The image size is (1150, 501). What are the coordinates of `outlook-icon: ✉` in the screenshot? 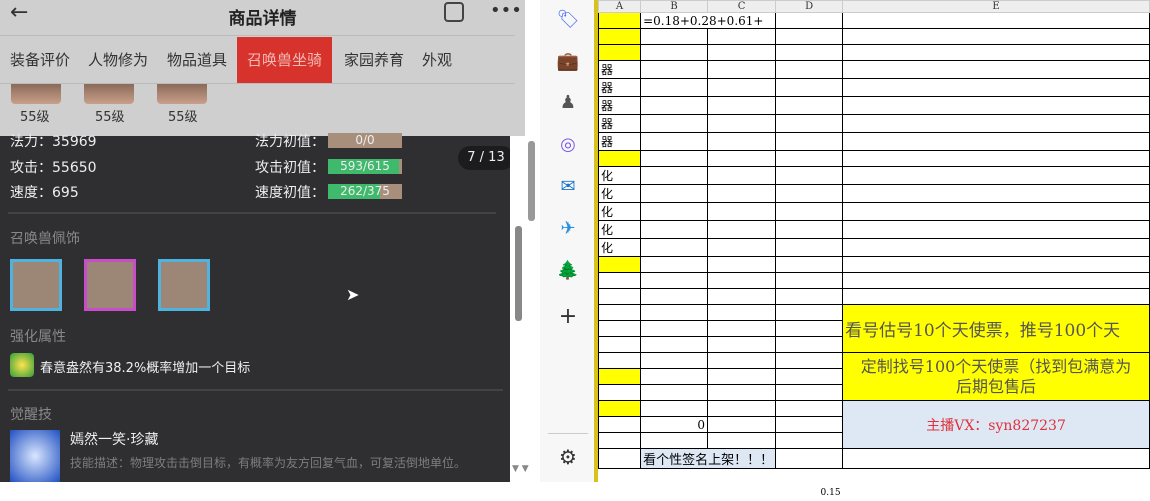 It's located at (568, 187).